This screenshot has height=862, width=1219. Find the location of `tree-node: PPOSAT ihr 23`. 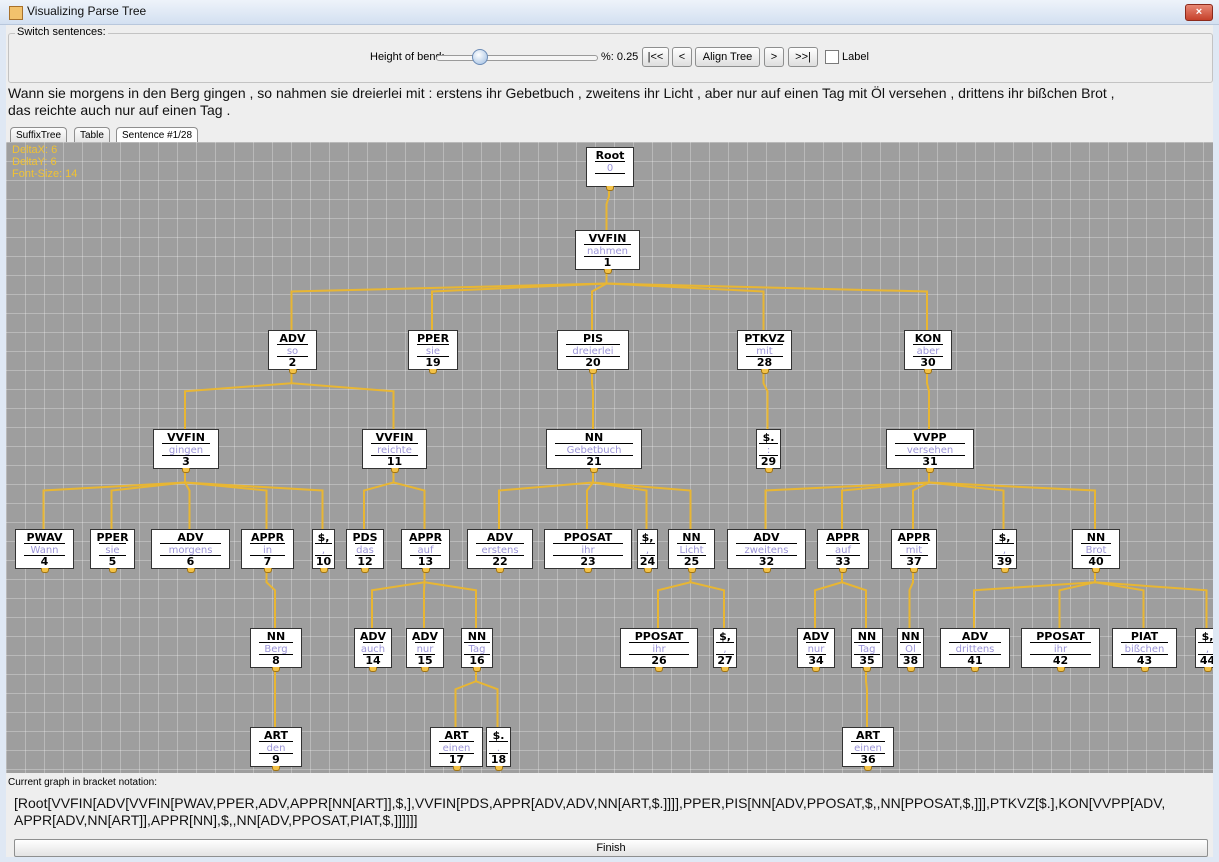

tree-node: PPOSAT ihr 23 is located at coordinates (588, 551).